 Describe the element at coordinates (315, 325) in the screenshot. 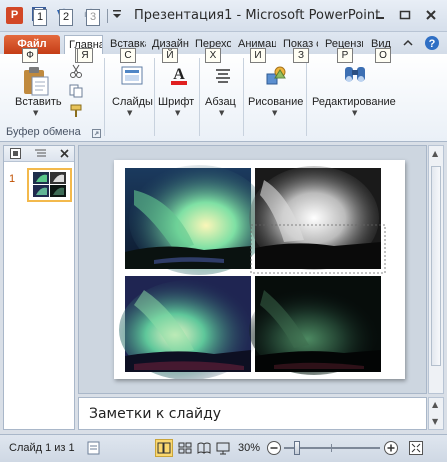

I see `aurora-image-dark` at that location.